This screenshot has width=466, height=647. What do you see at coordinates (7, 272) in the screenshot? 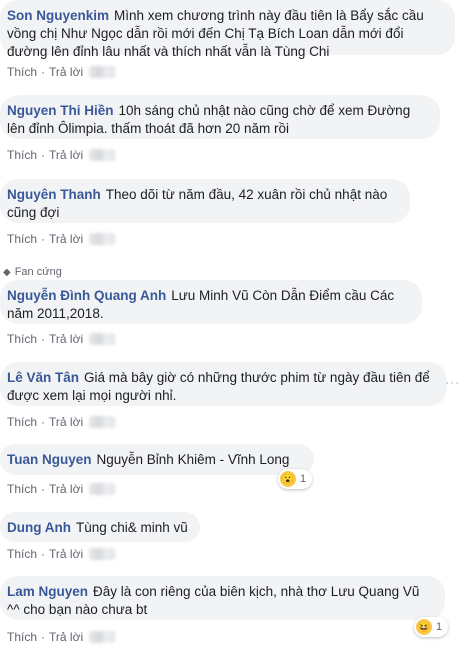
I see `diamond-icon: ◆` at bounding box center [7, 272].